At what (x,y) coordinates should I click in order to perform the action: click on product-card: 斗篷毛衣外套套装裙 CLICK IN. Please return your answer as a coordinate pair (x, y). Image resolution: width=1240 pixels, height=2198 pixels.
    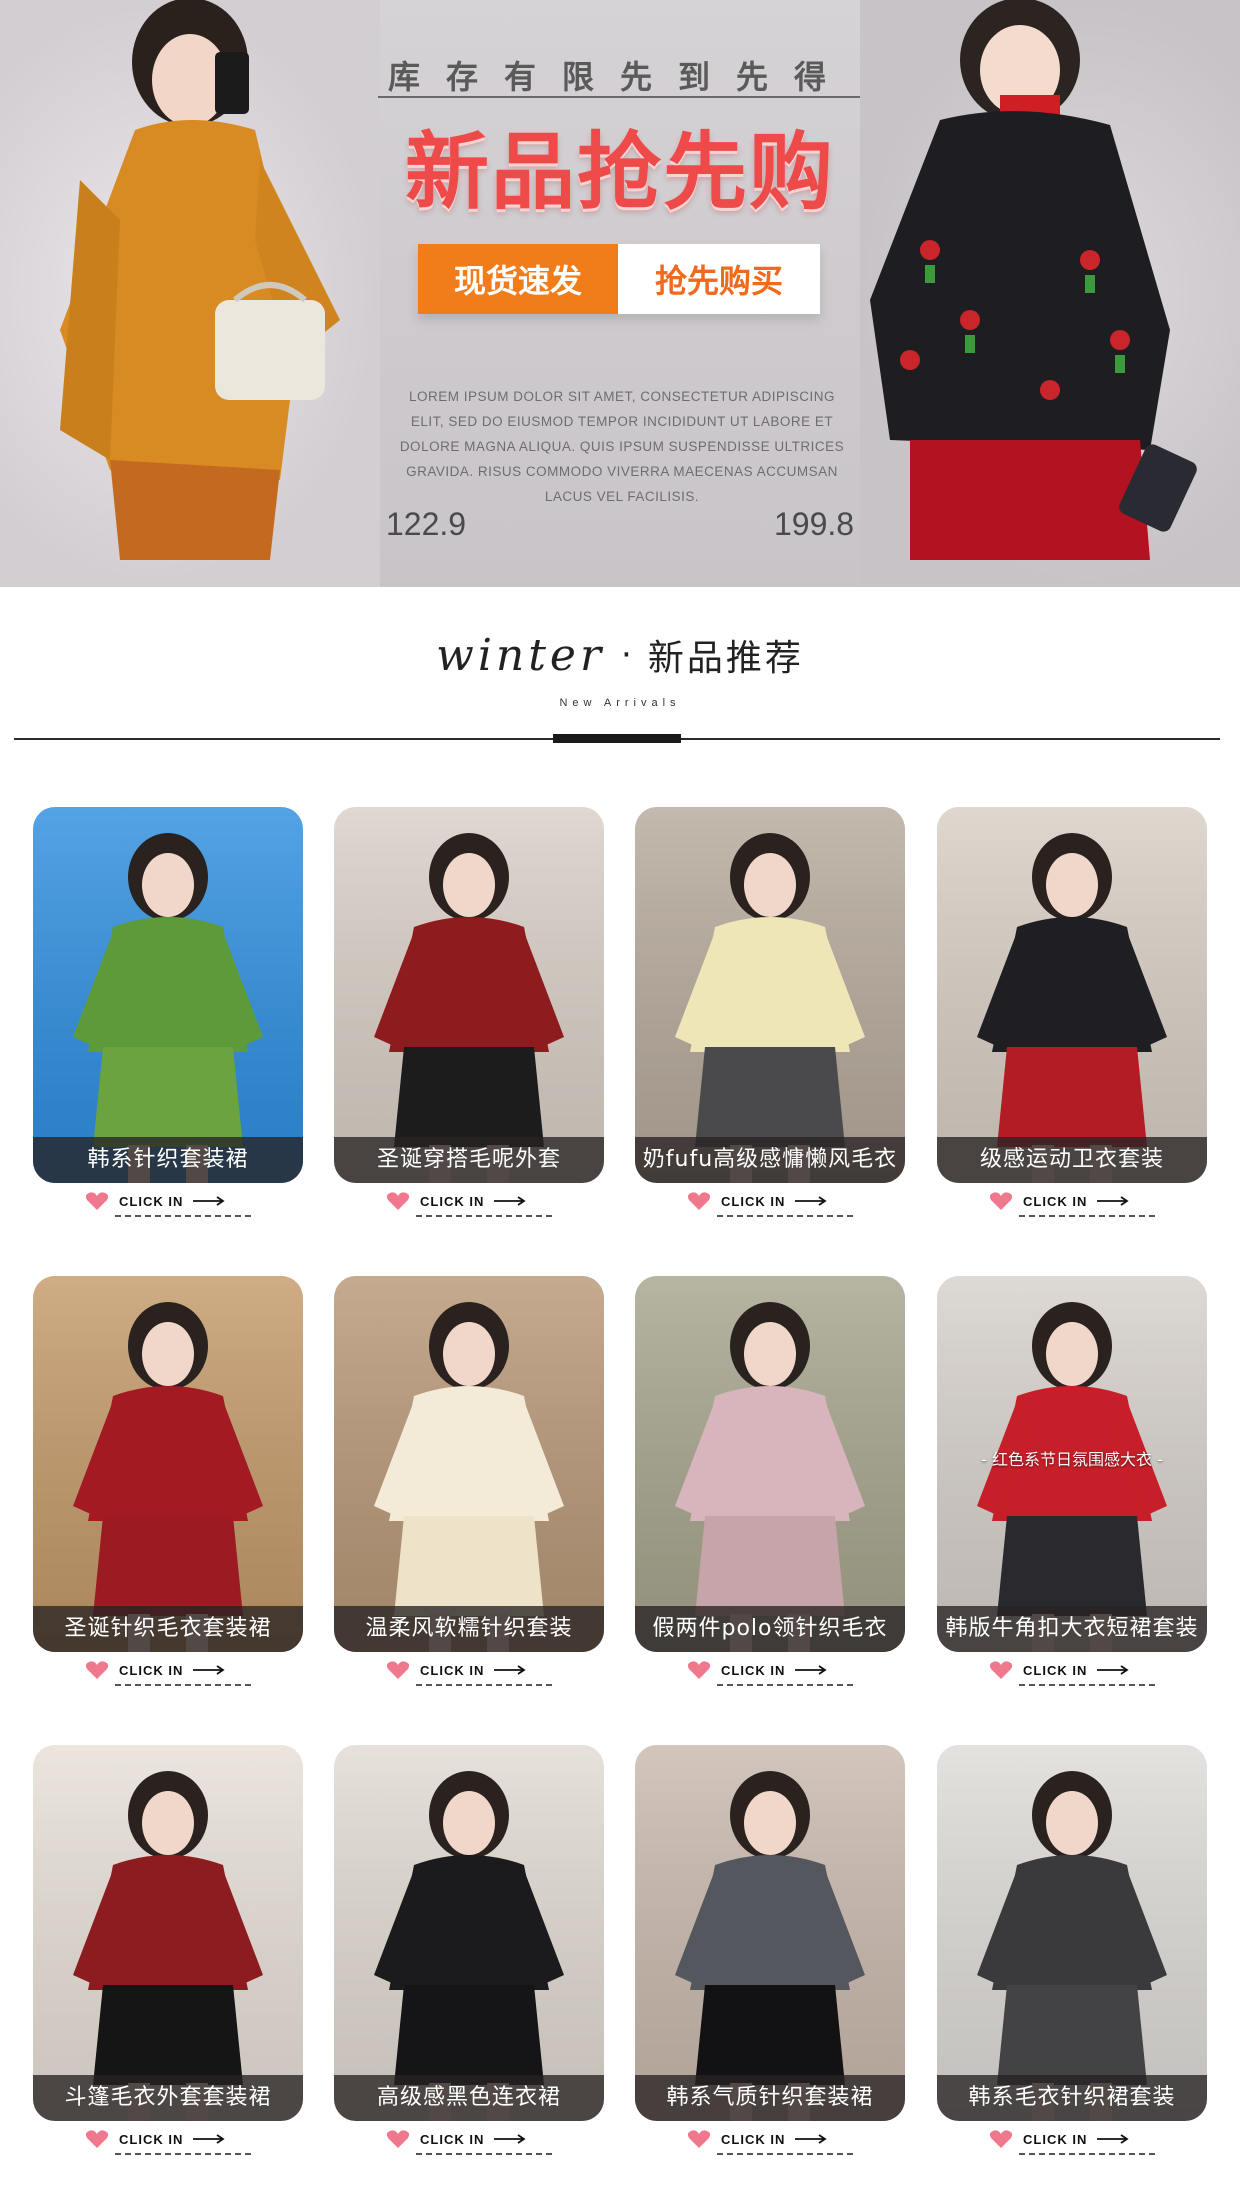
    Looking at the image, I should click on (168, 1950).